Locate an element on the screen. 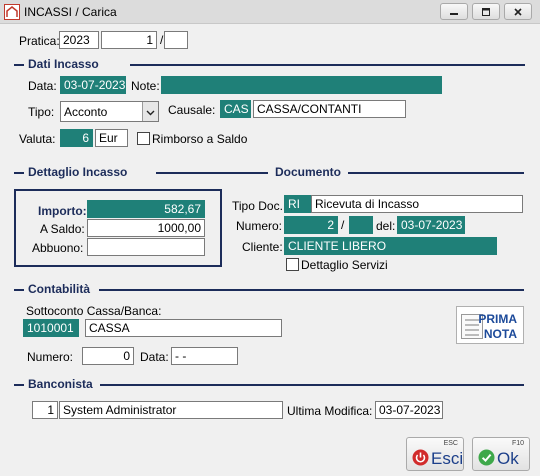  tipo-doc-label: Tipo Doc. is located at coordinates (257, 206).